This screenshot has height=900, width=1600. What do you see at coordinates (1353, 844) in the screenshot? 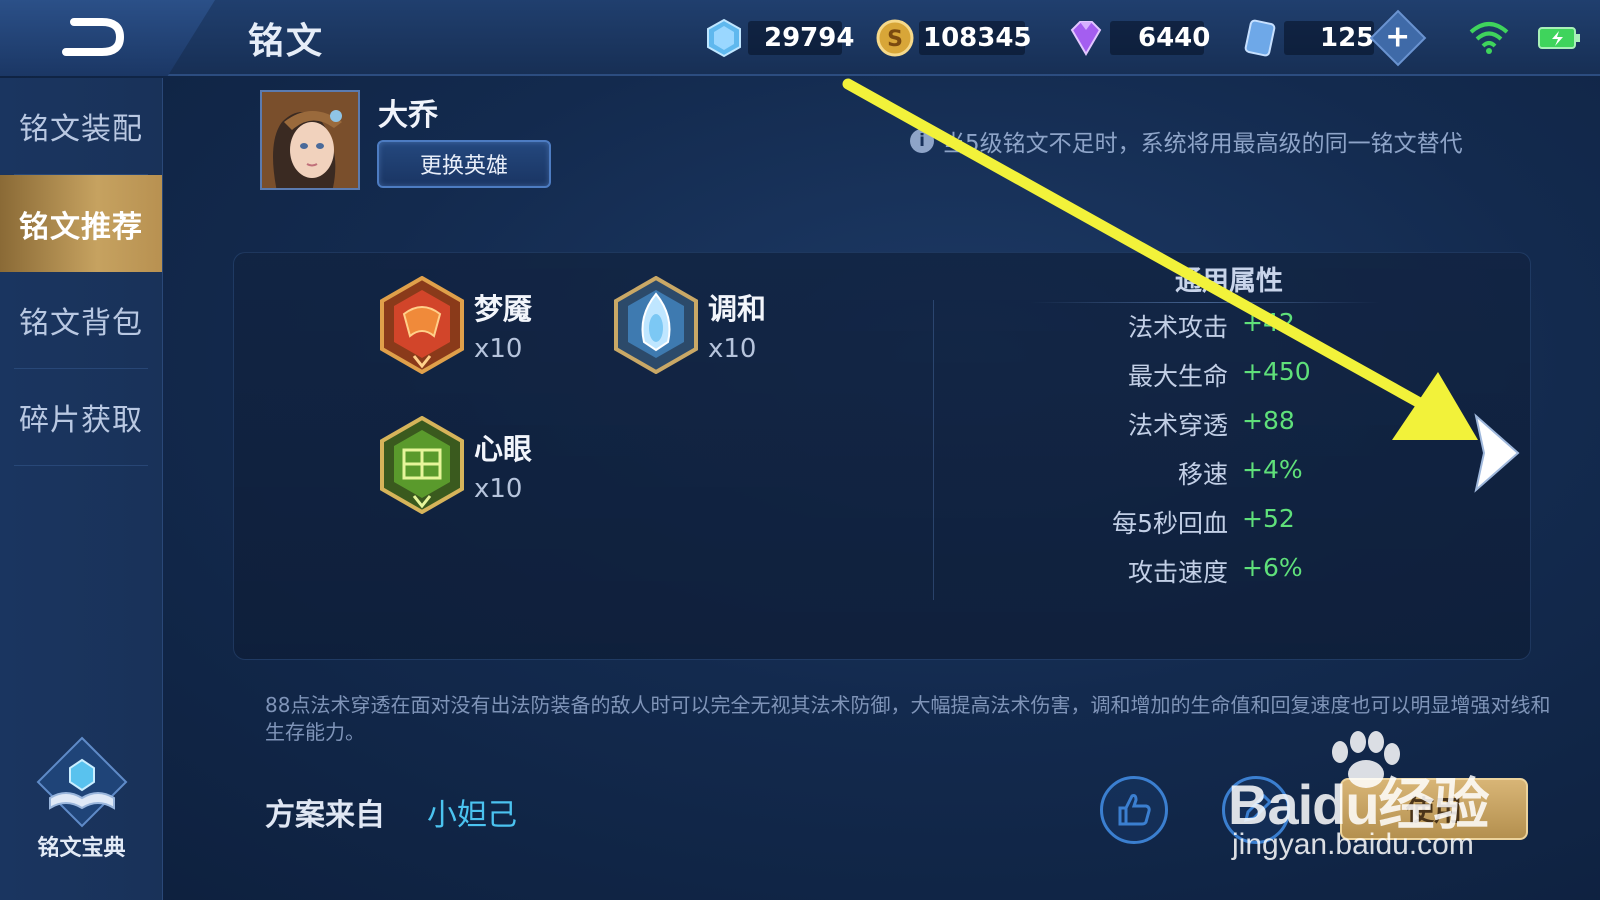
I see `watermark-sub: jingyan.baidu.com` at bounding box center [1353, 844].